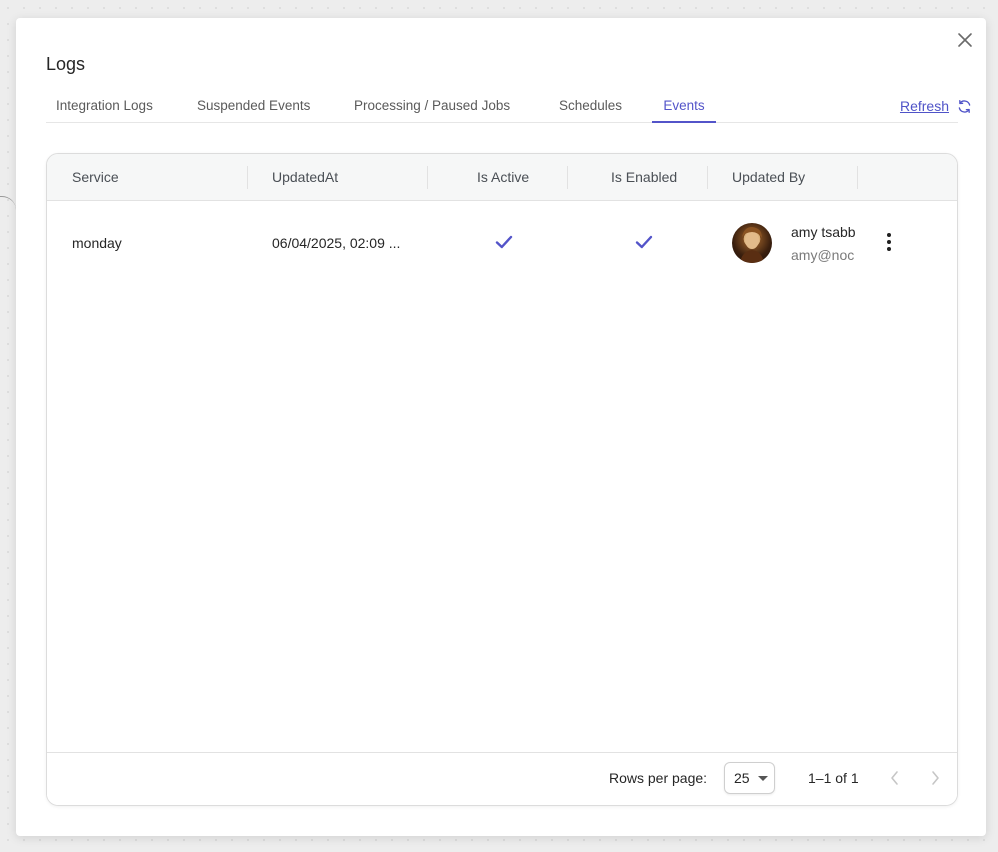 The height and width of the screenshot is (852, 998). I want to click on dialog-title: Logs, so click(66, 64).